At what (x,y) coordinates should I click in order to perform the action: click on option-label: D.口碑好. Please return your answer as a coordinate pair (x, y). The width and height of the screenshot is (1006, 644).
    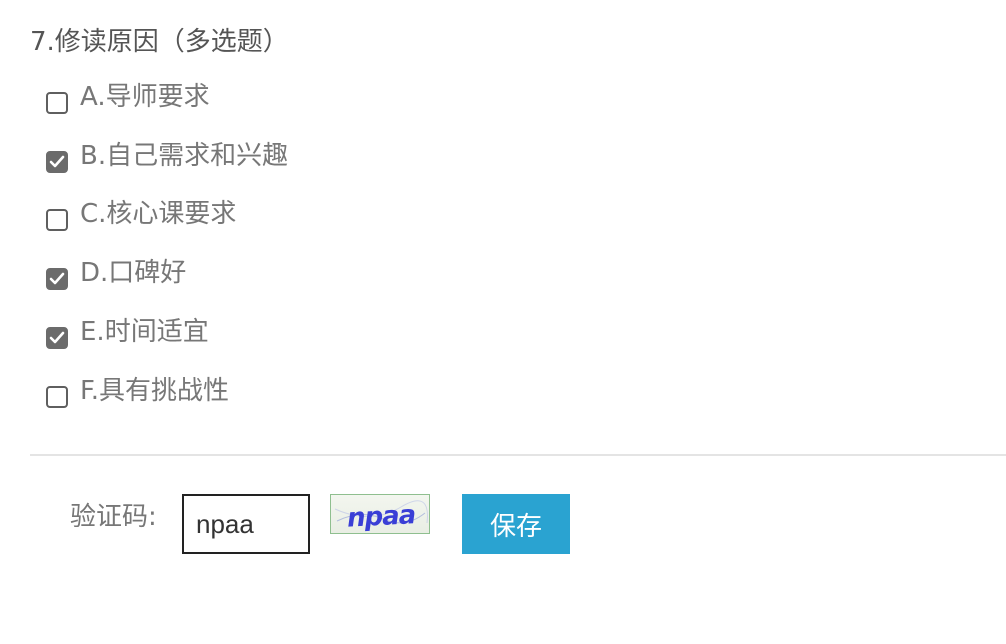
    Looking at the image, I should click on (133, 273).